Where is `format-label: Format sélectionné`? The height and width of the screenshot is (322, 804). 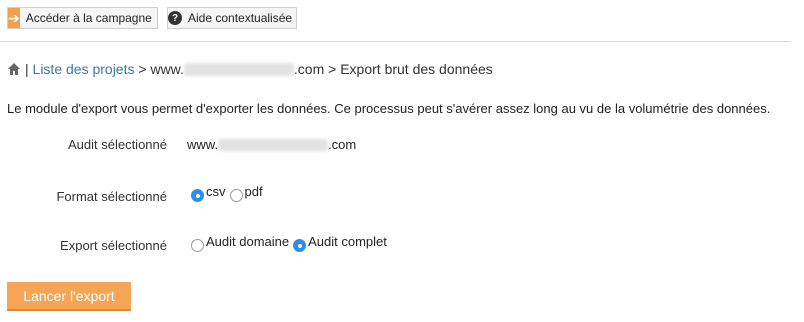 format-label: Format sélectionné is located at coordinates (111, 196).